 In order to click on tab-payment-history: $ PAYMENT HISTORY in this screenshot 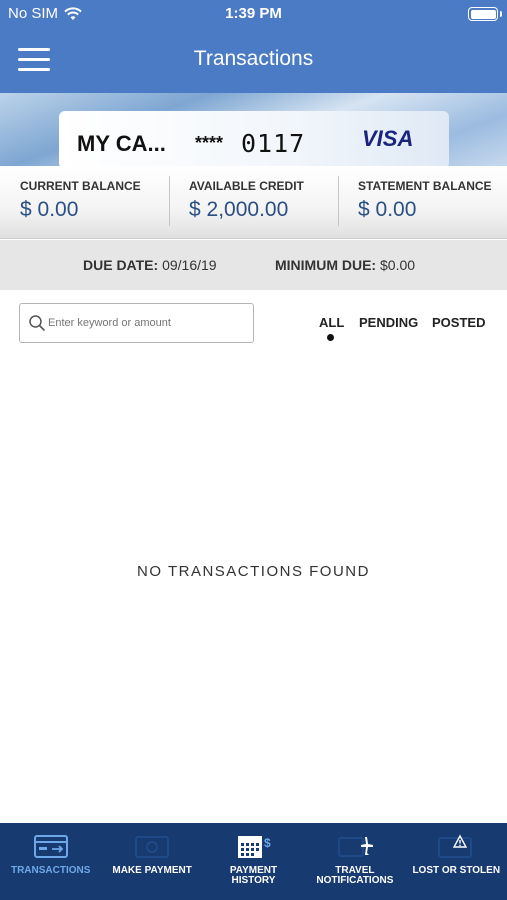, I will do `click(253, 861)`.